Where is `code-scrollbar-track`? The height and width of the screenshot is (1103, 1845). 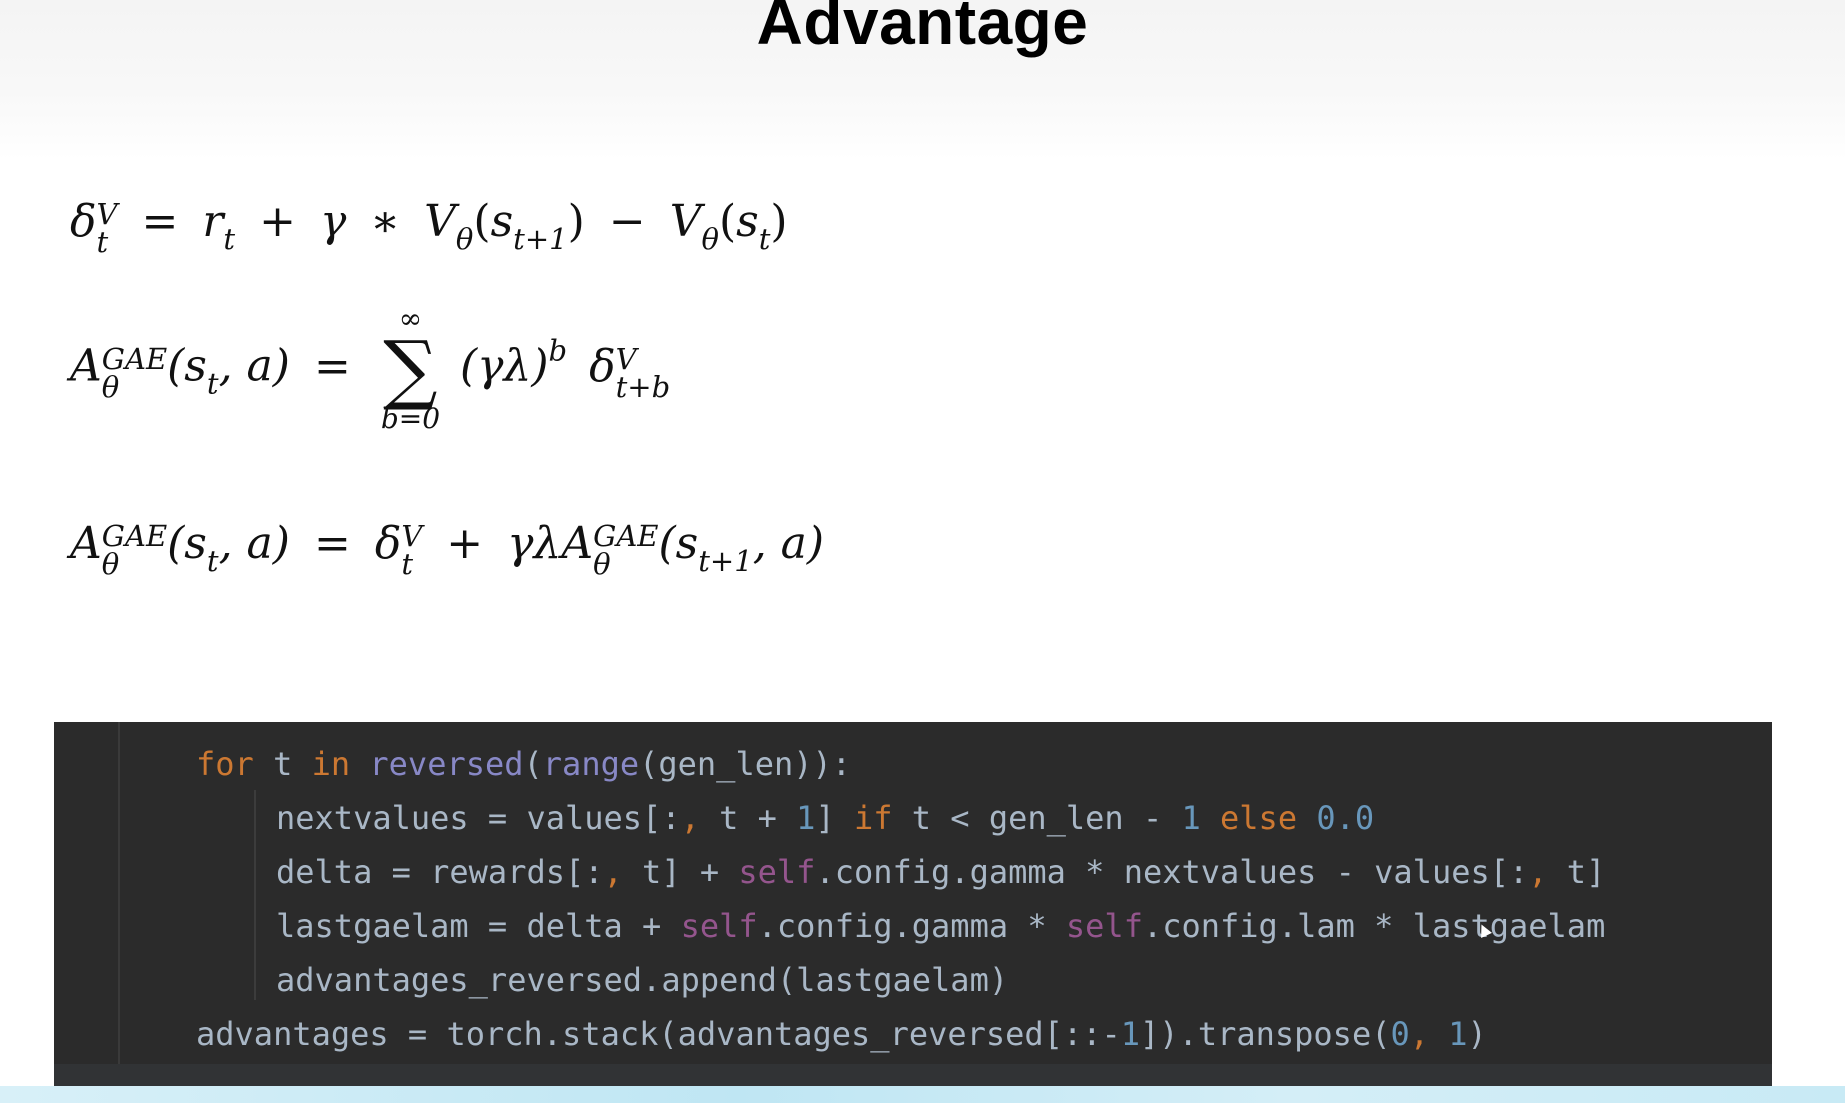 code-scrollbar-track is located at coordinates (913, 1075).